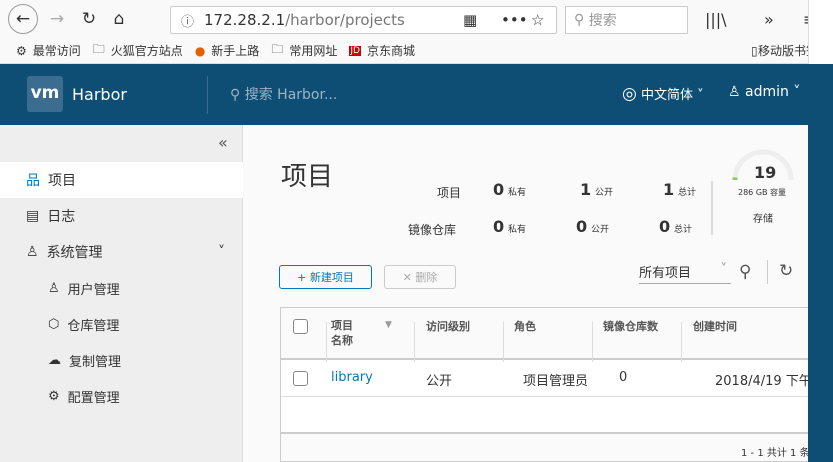 Image resolution: width=833 pixels, height=462 pixels. What do you see at coordinates (93, 398) in the screenshot?
I see `sidebar-label: 配置管理` at bounding box center [93, 398].